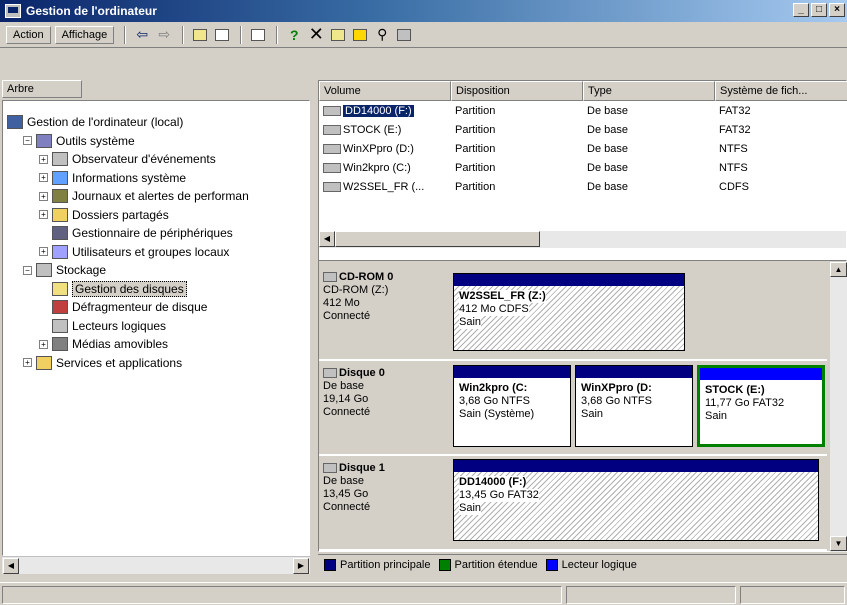 The height and width of the screenshot is (605, 847). I want to click on scroll-right-icon: ▶, so click(301, 566).